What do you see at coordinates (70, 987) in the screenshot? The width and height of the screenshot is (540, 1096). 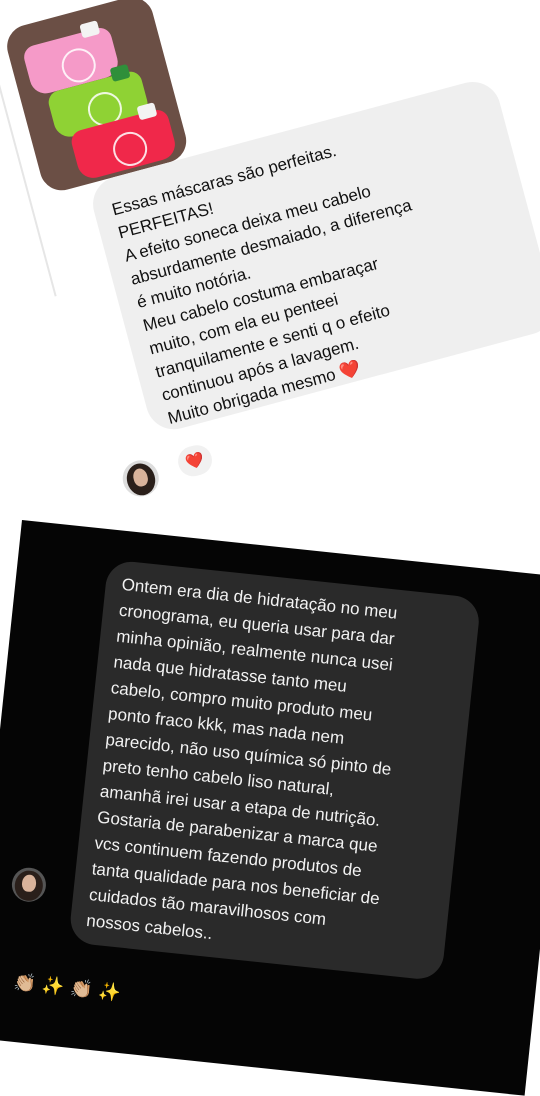 I see `emoji-reaction-strip: 👏🏼✨👏🏼✨` at bounding box center [70, 987].